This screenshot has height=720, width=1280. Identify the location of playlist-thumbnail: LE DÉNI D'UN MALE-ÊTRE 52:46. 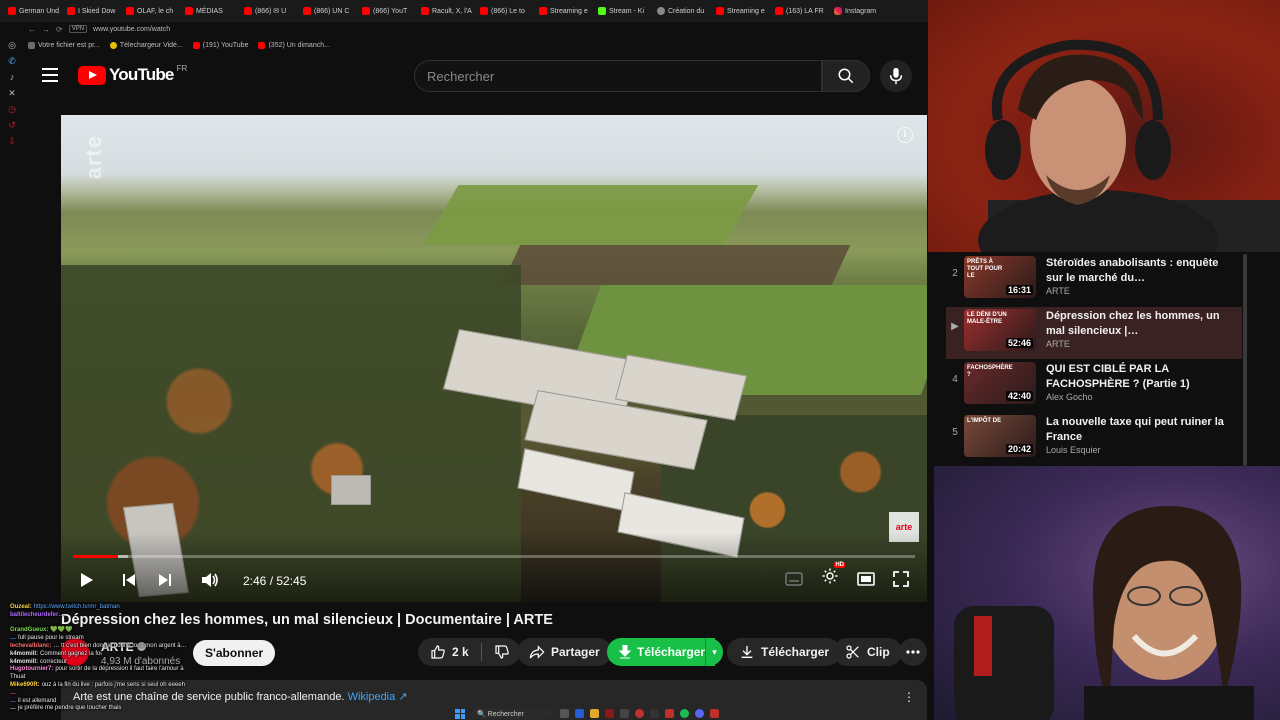
(1000, 330).